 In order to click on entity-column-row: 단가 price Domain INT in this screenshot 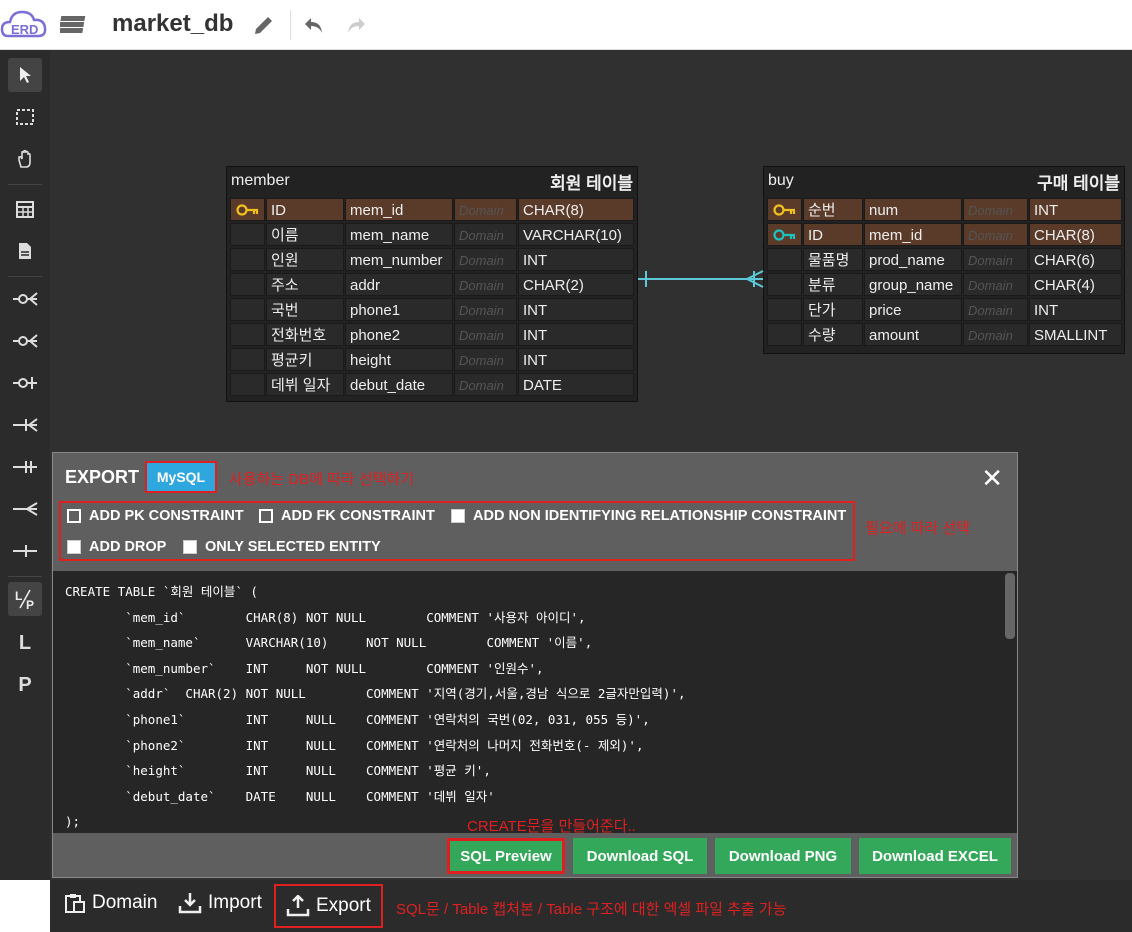, I will do `click(944, 309)`.